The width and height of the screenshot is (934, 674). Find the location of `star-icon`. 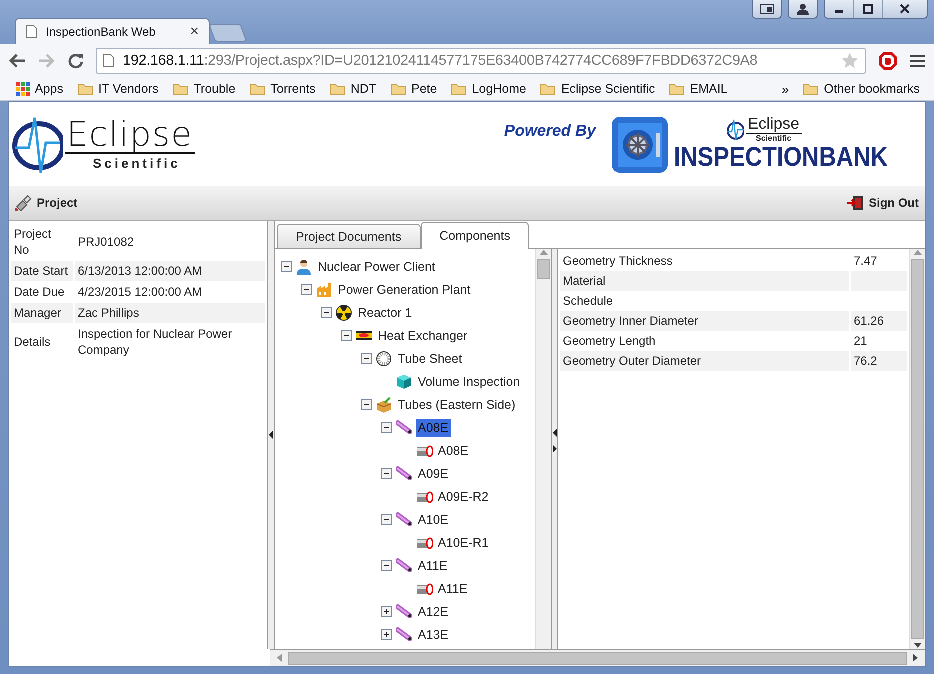

star-icon is located at coordinates (850, 61).